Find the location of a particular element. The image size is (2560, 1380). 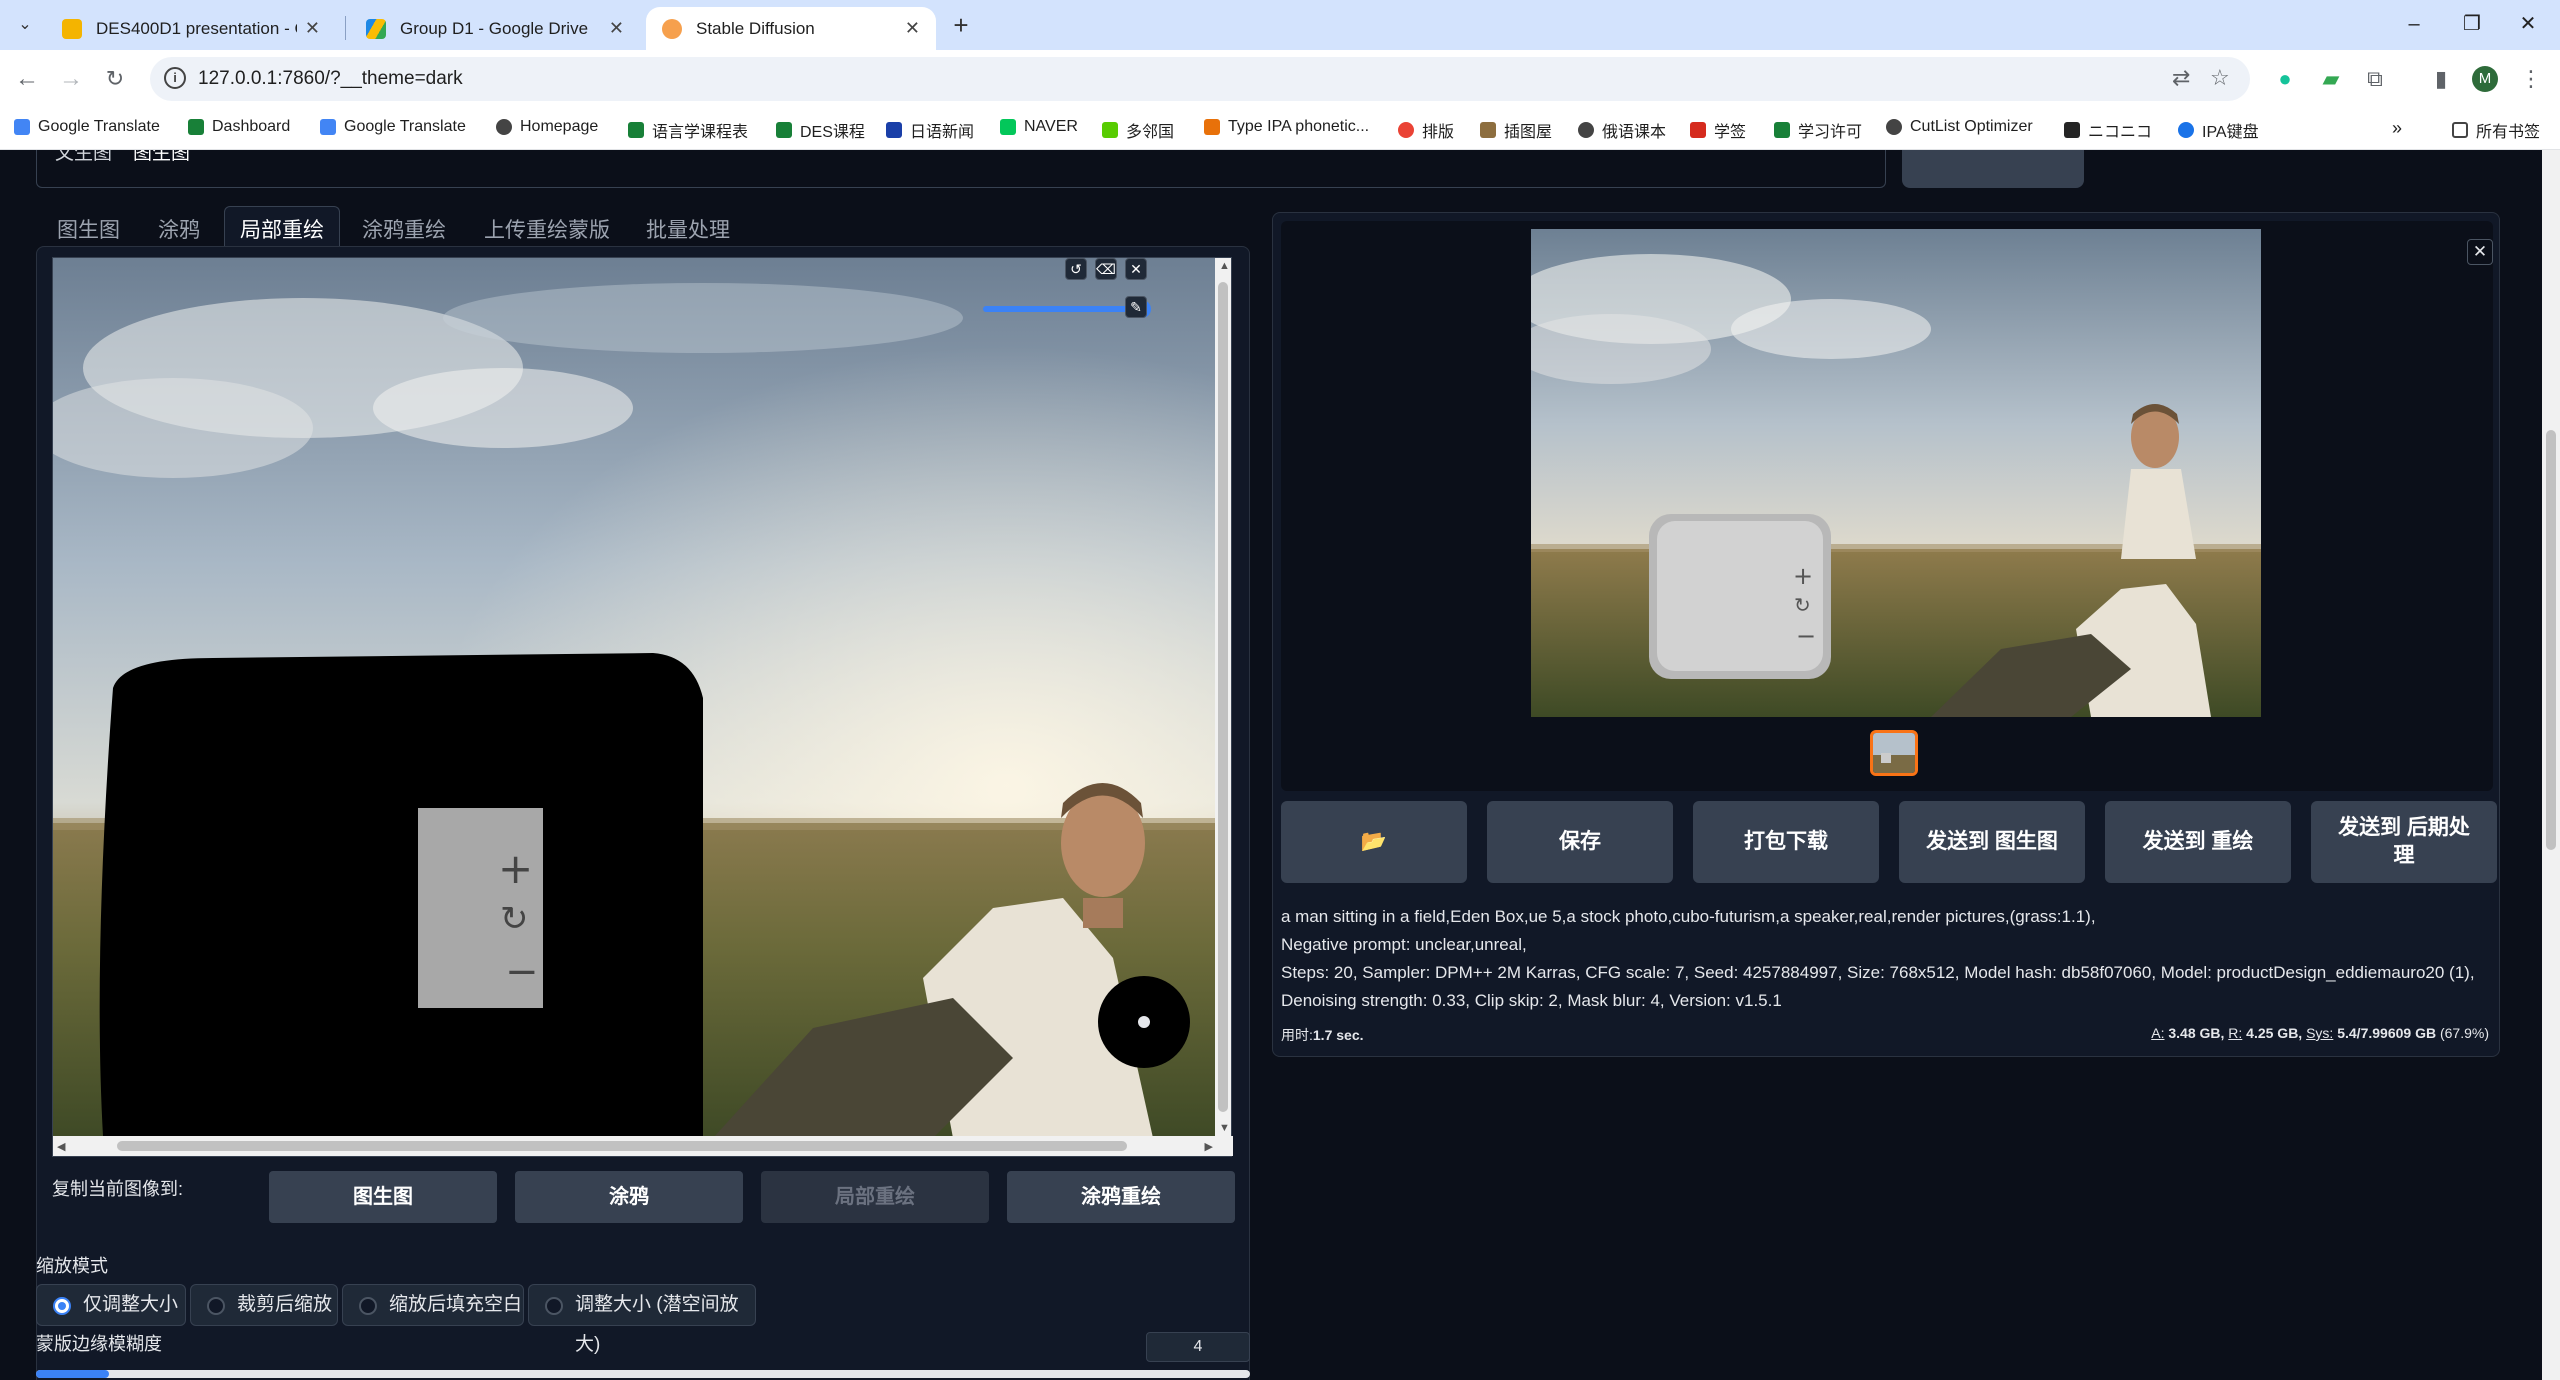

undo-icon: ↺ is located at coordinates (1076, 269).